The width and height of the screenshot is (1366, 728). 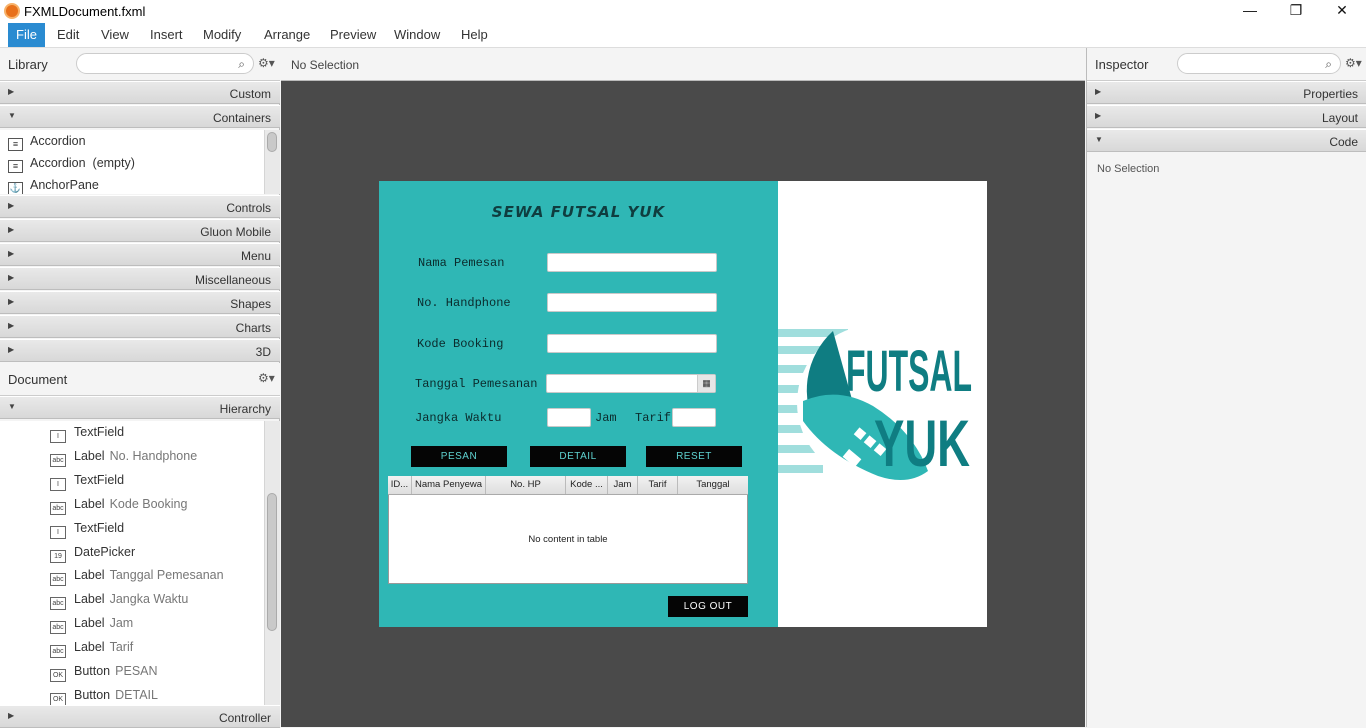 What do you see at coordinates (632, 343) in the screenshot?
I see `kode-booking-field` at bounding box center [632, 343].